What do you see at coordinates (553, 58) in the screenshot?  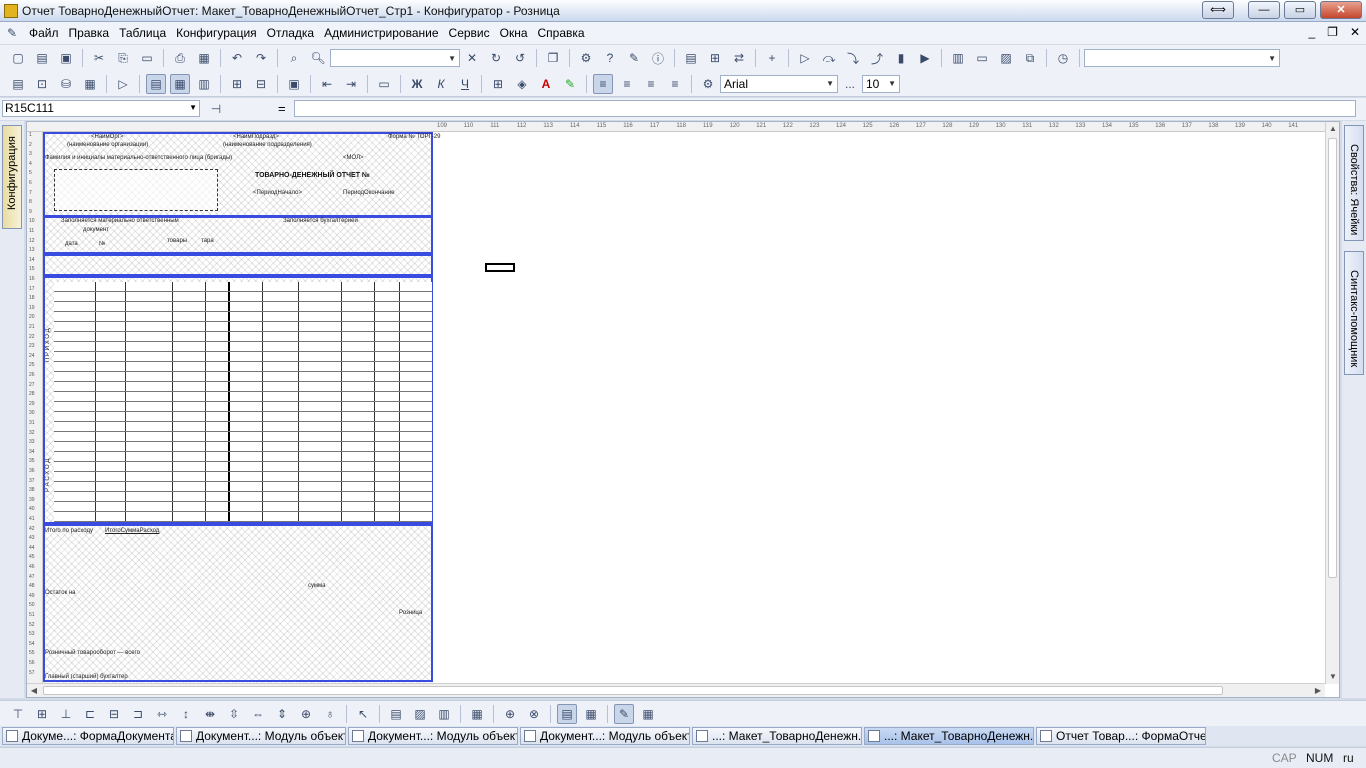 I see `windows-icon: ❐` at bounding box center [553, 58].